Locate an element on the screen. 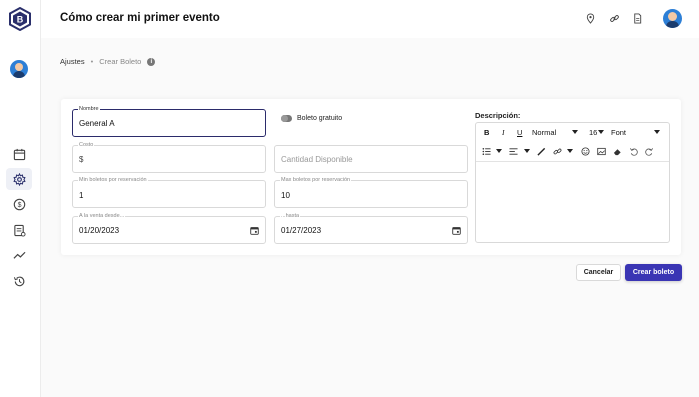  min-tickets-value: 1 is located at coordinates (81, 195).